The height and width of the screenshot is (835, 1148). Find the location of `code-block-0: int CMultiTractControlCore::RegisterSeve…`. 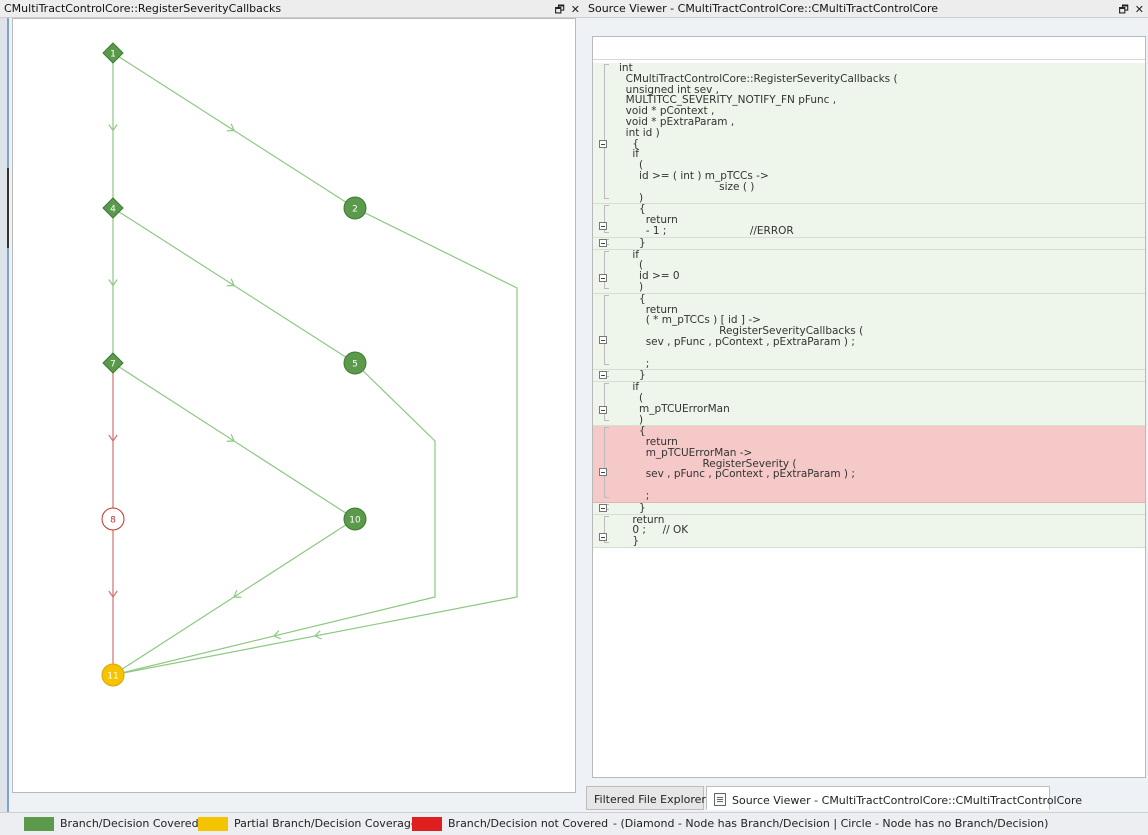

code-block-0: int CMultiTractControlCore::RegisterSeve… is located at coordinates (869, 133).